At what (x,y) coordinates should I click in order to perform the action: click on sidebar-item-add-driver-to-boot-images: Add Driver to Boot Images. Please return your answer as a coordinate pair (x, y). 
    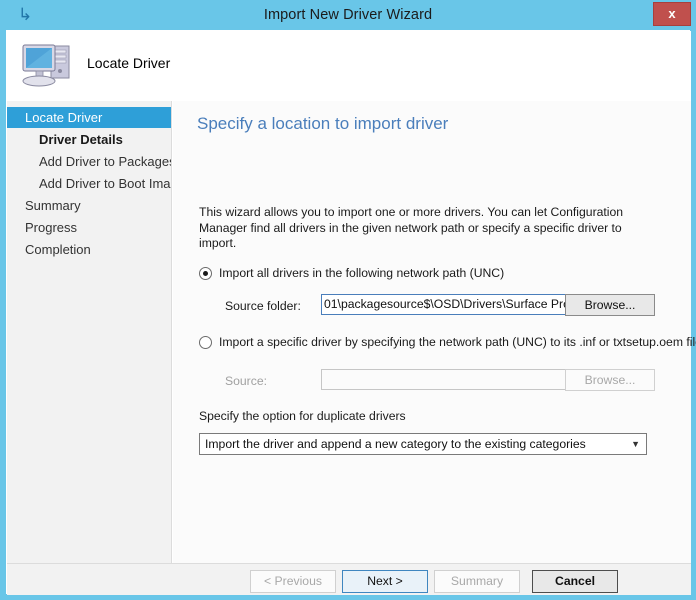
    Looking at the image, I should click on (89, 183).